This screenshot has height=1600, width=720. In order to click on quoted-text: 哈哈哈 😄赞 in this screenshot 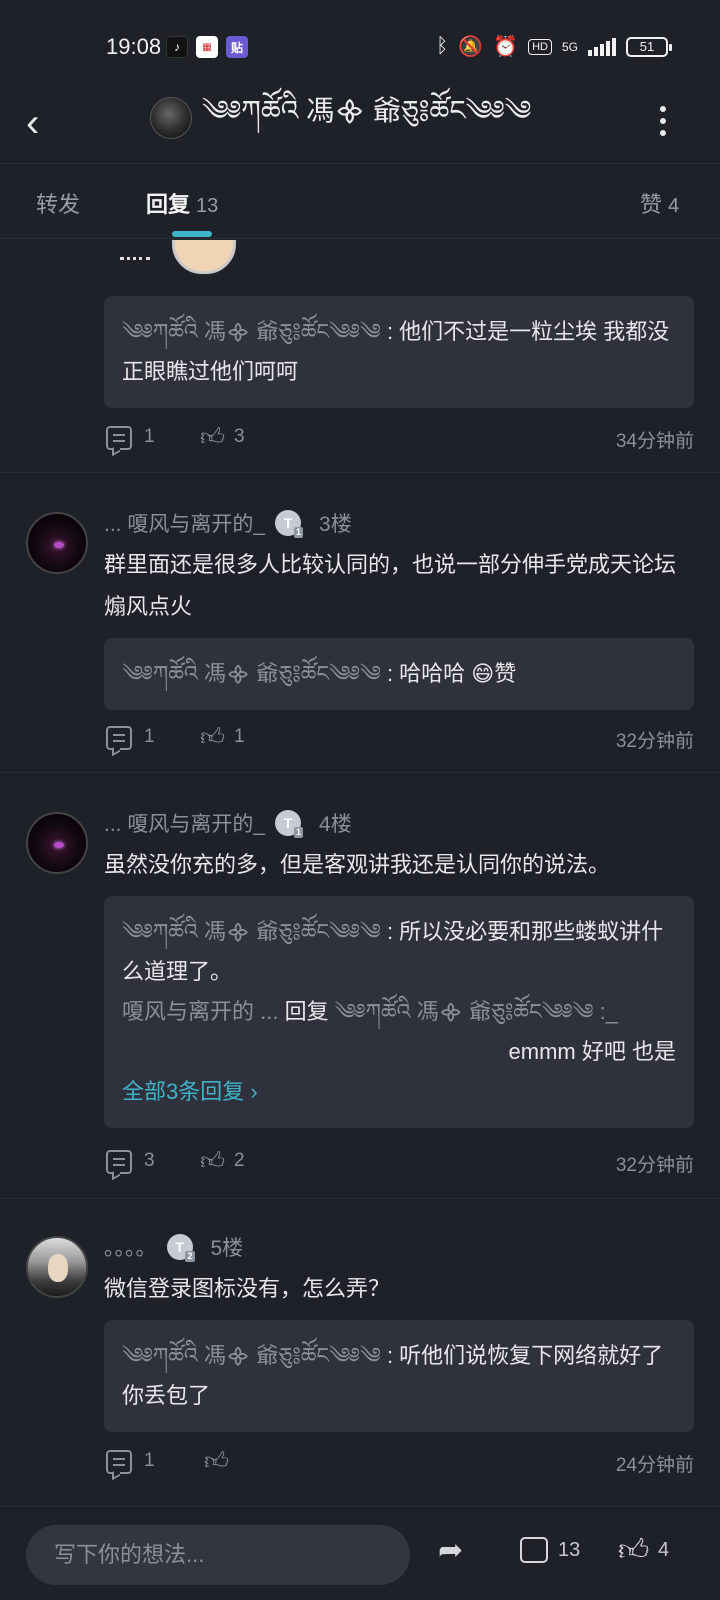, I will do `click(458, 673)`.